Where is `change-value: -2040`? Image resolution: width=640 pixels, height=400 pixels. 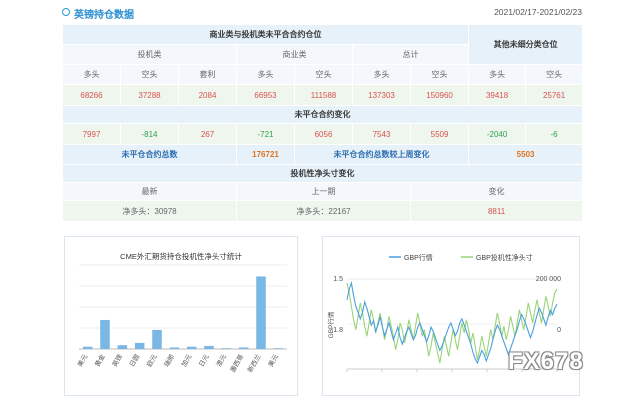
change-value: -2040 is located at coordinates (497, 134).